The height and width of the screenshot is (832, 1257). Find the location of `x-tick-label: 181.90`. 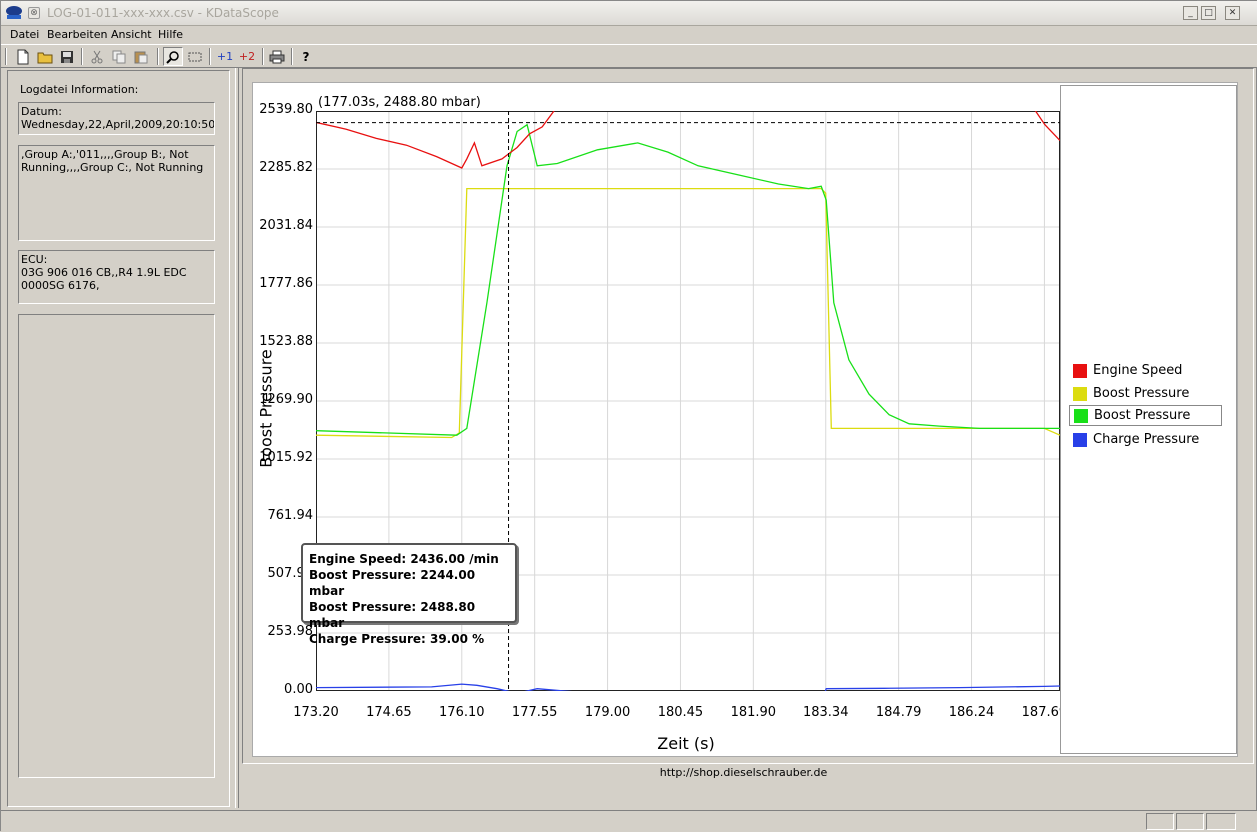

x-tick-label: 181.90 is located at coordinates (753, 712).